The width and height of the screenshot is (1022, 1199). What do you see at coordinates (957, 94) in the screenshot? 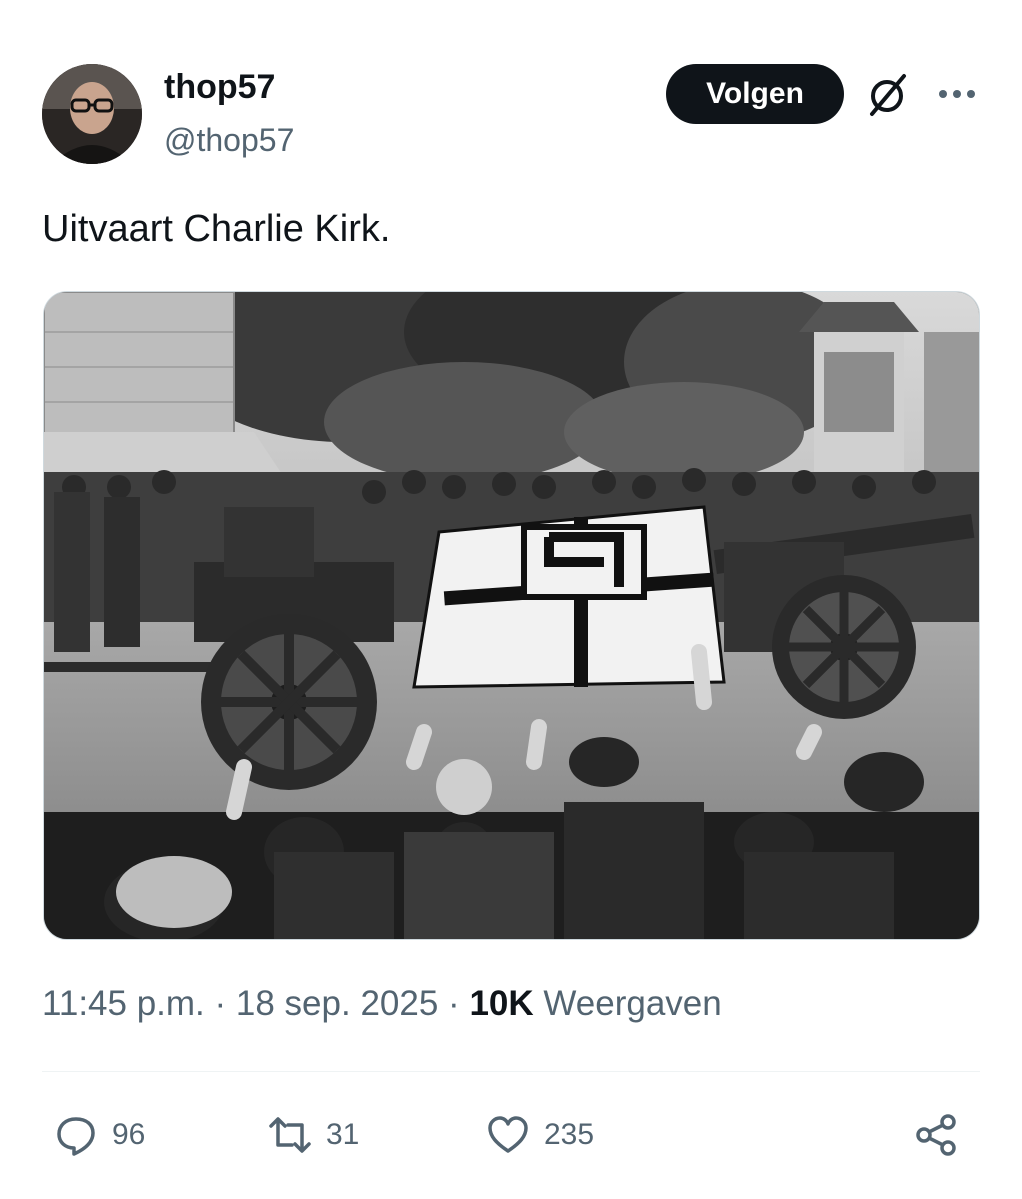
I see `more-icon` at bounding box center [957, 94].